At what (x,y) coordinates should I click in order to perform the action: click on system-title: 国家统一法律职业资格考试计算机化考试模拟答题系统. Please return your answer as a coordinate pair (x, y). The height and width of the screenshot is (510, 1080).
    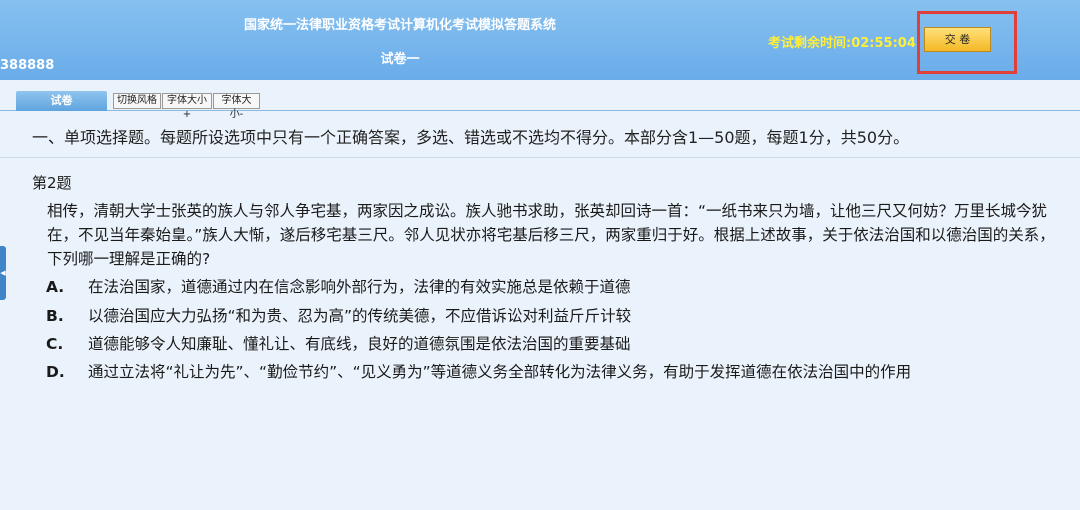
    Looking at the image, I should click on (399, 25).